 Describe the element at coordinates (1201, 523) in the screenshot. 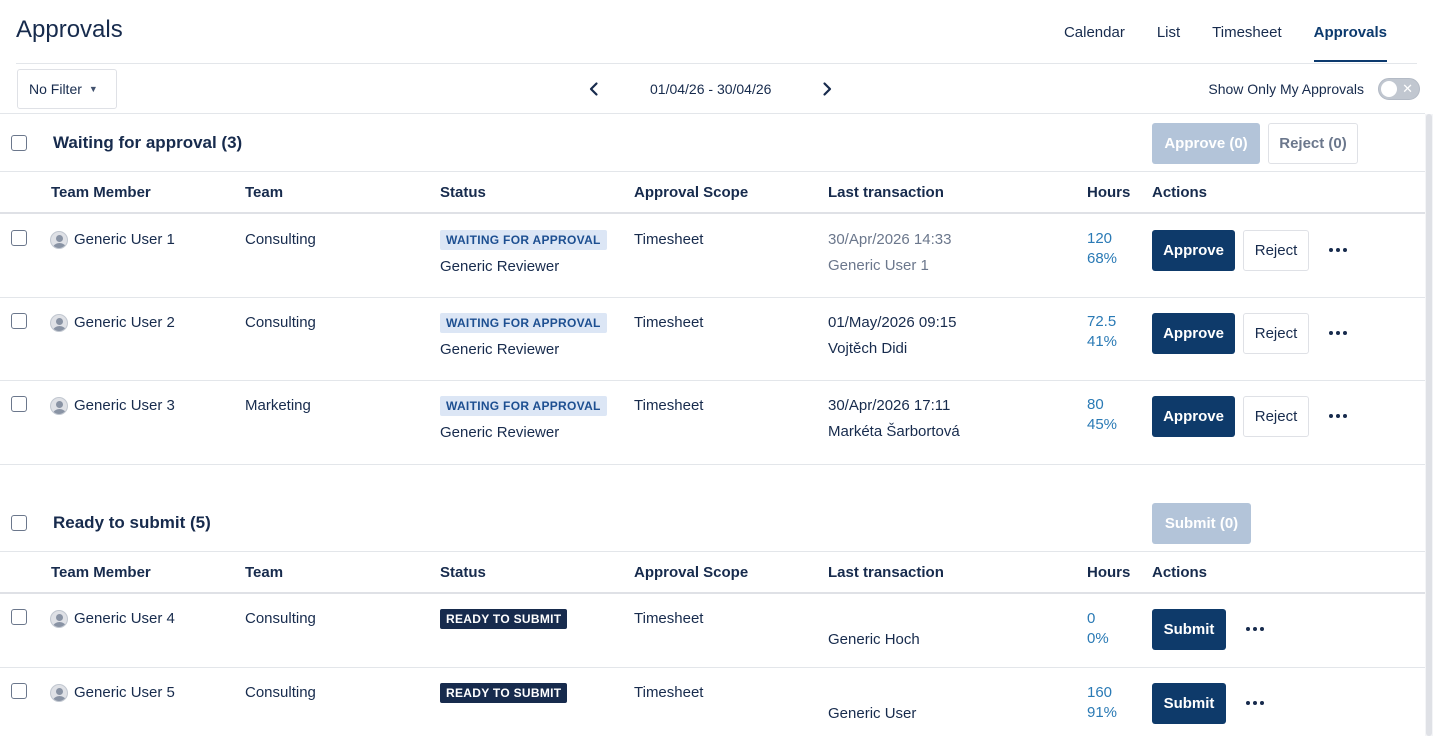

I see `submit-selected-button: Submit (0)` at that location.